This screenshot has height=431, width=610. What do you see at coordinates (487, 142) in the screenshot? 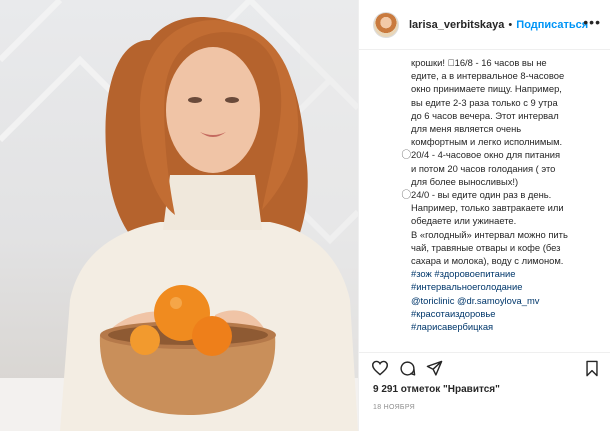
I see `caption-line: комфортным и легко исполнимым.` at bounding box center [487, 142].